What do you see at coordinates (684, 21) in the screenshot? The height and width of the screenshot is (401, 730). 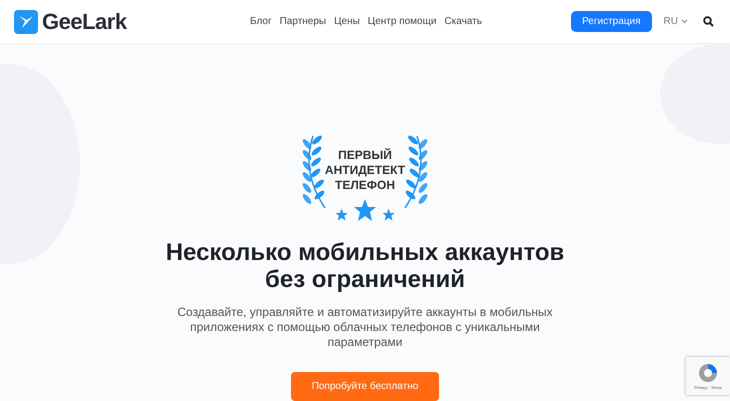 I see `caret-icon` at bounding box center [684, 21].